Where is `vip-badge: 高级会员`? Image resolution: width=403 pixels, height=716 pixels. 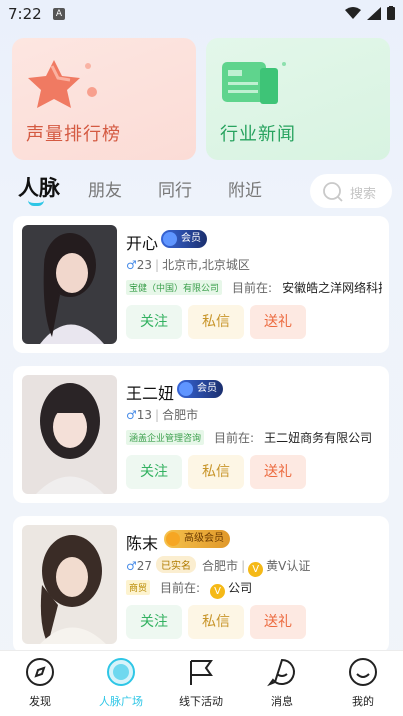
vip-badge: 高级会员 is located at coordinates (197, 539).